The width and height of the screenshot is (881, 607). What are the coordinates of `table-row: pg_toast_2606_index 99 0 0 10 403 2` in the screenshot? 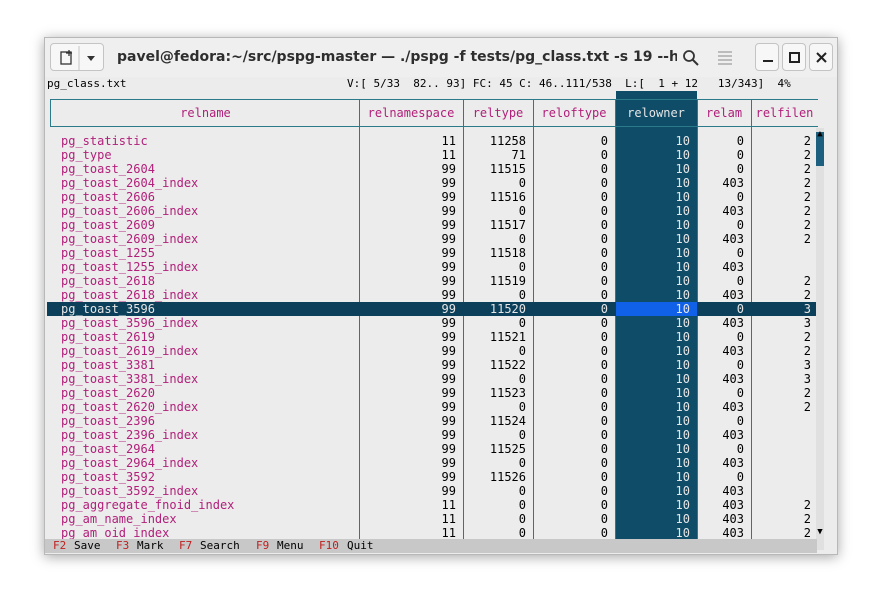 It's located at (433, 211).